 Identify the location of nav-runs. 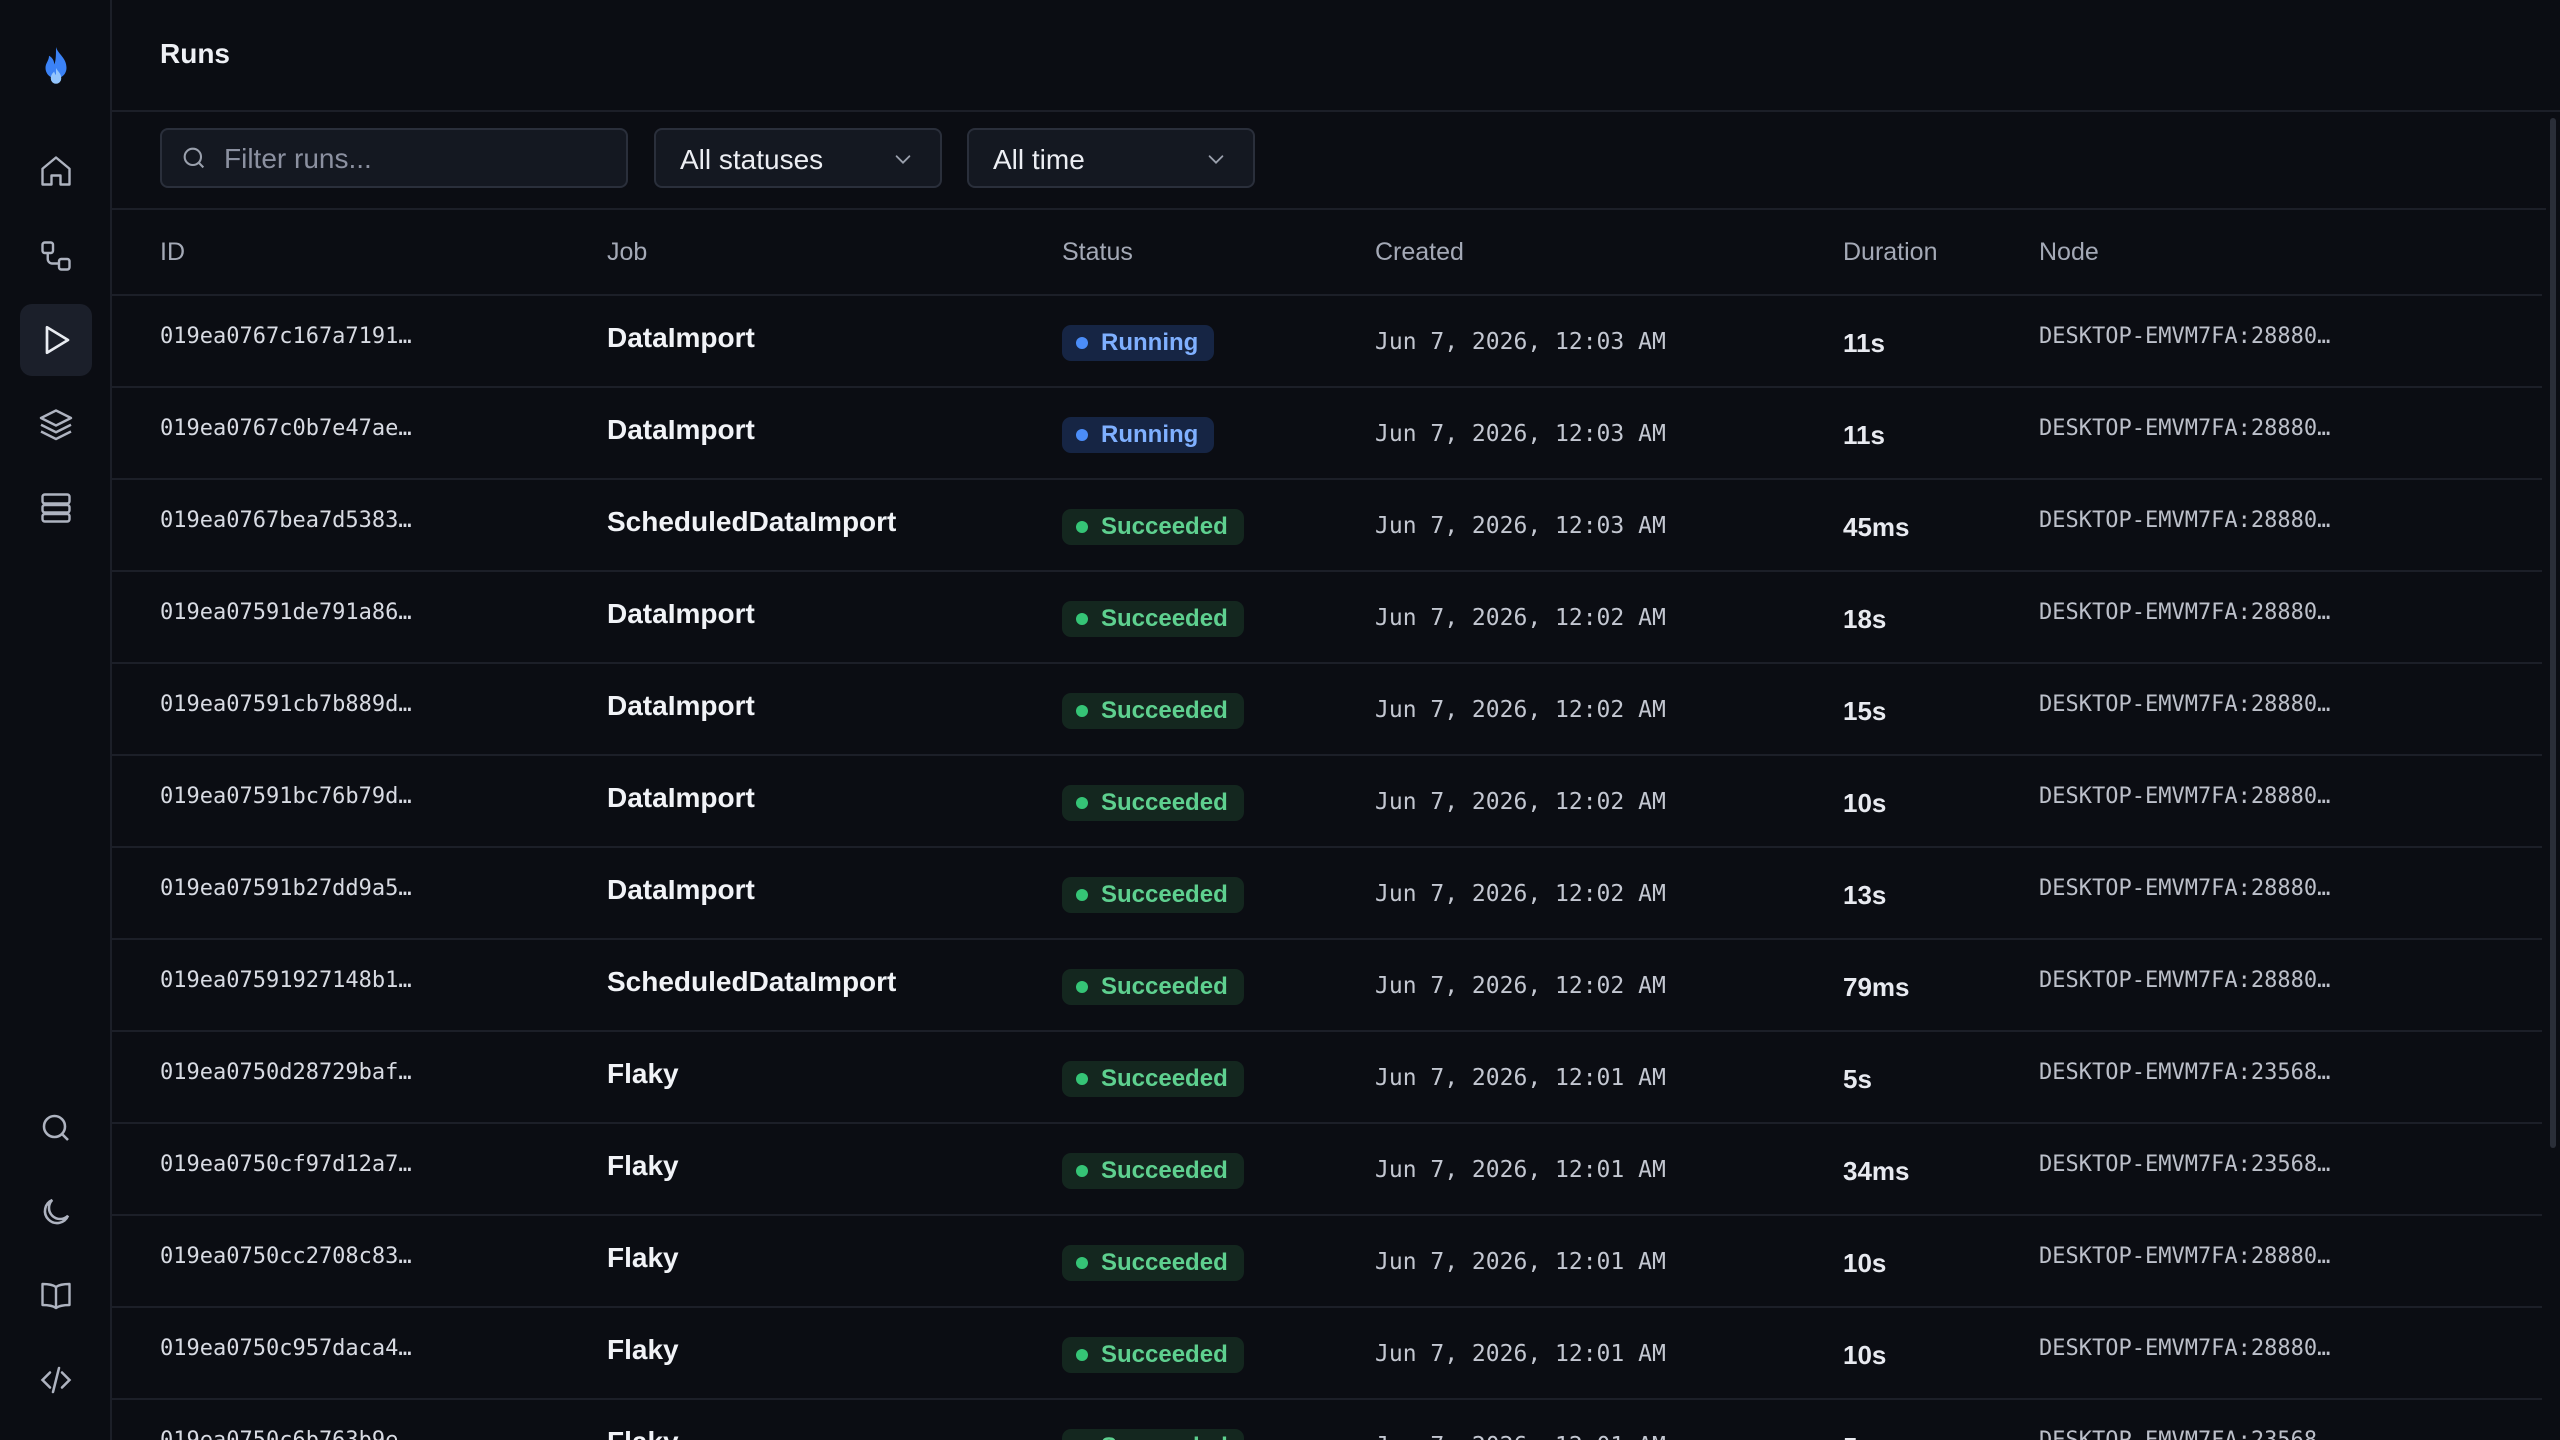
(56, 340).